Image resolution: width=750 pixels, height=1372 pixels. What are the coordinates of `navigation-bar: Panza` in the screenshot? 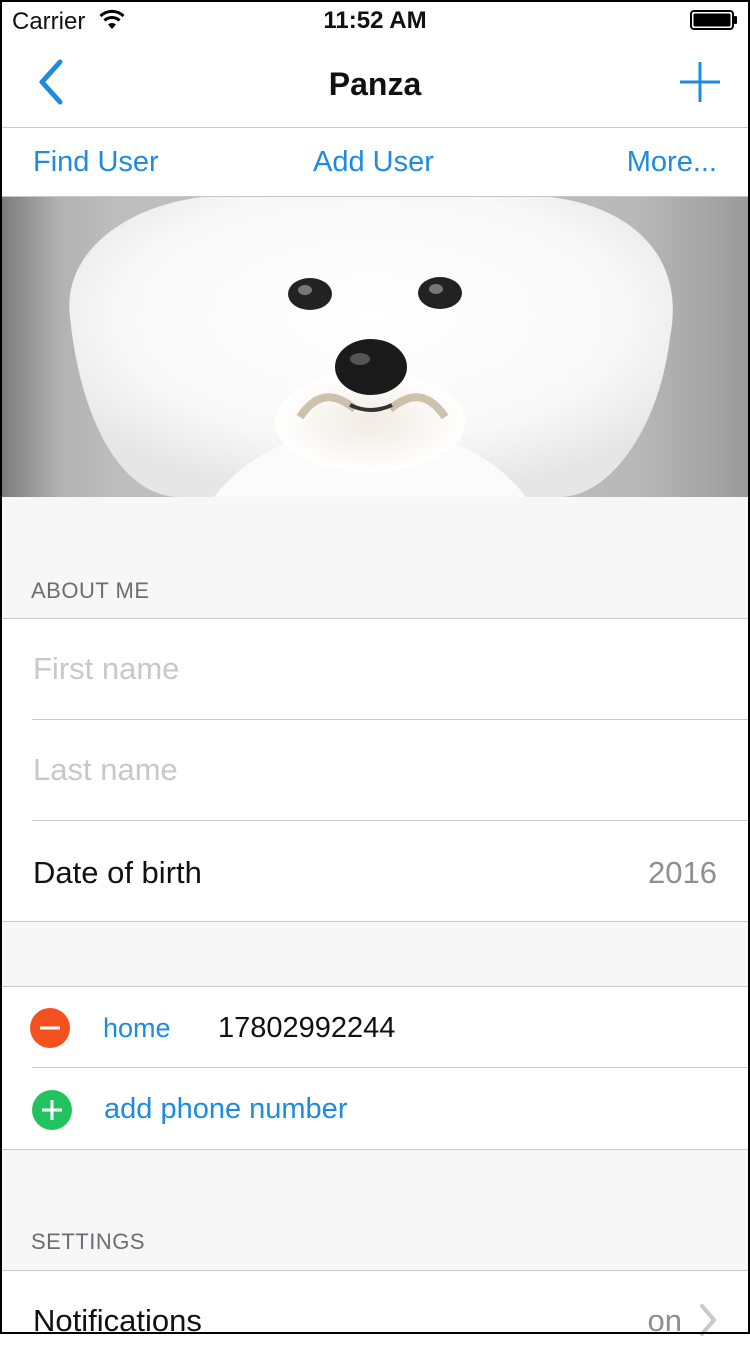 It's located at (375, 84).